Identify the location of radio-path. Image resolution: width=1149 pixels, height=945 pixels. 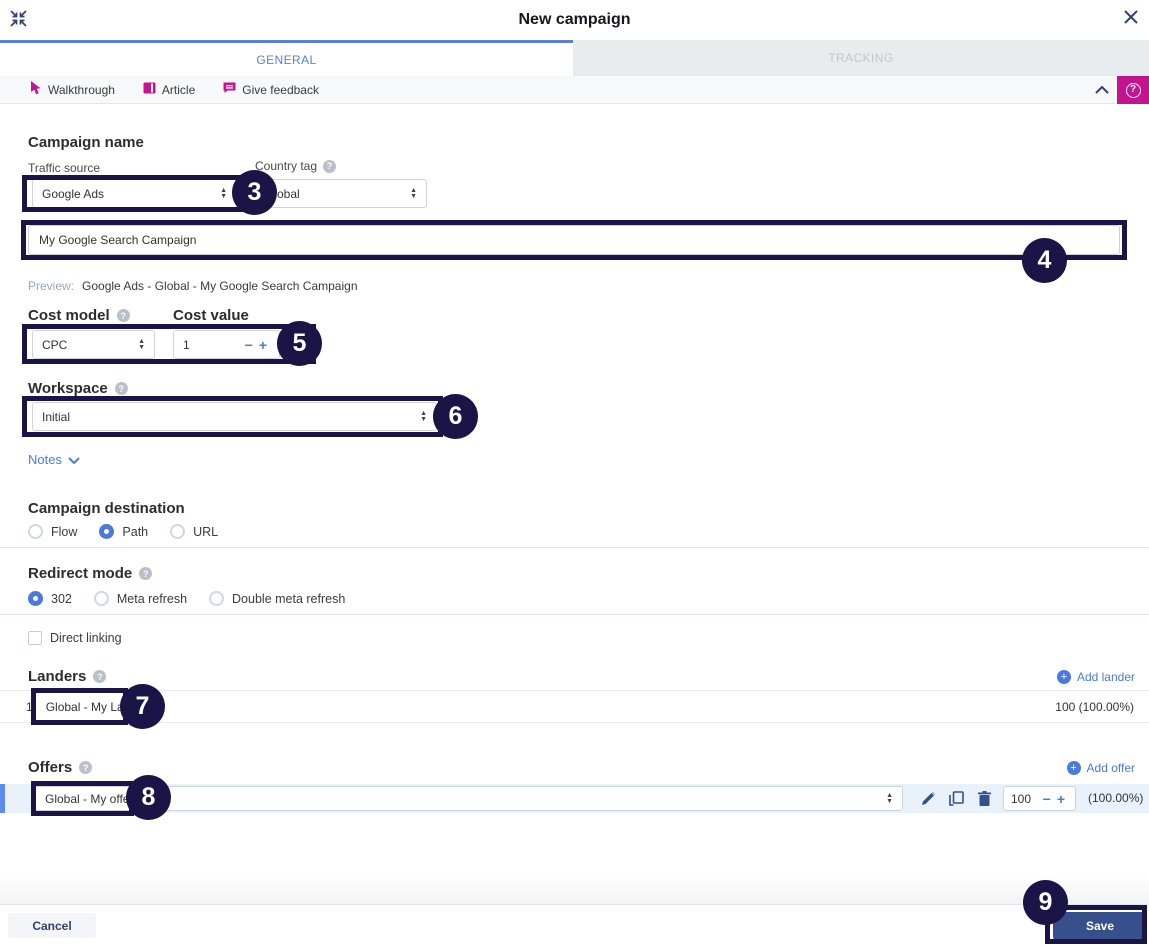
(107, 531).